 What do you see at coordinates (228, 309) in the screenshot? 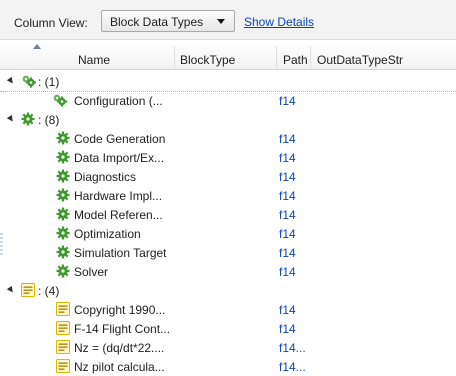
I see `tree-item-row: Copyright 1990... f14` at bounding box center [228, 309].